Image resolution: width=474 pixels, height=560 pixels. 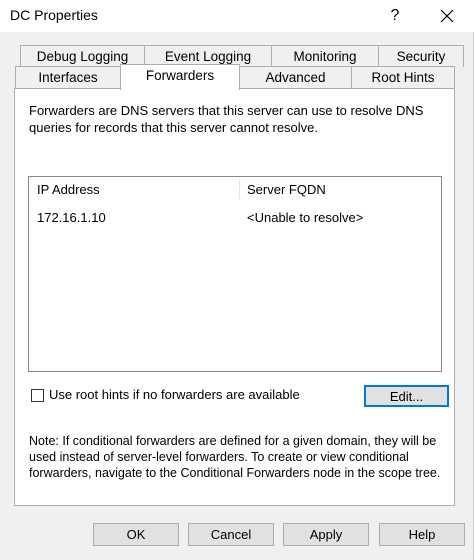 I want to click on help-title-button: ?, so click(x=395, y=16).